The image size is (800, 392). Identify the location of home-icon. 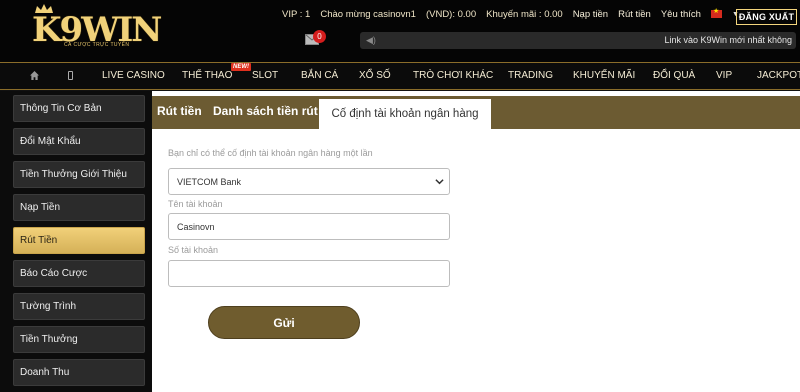
(34, 75).